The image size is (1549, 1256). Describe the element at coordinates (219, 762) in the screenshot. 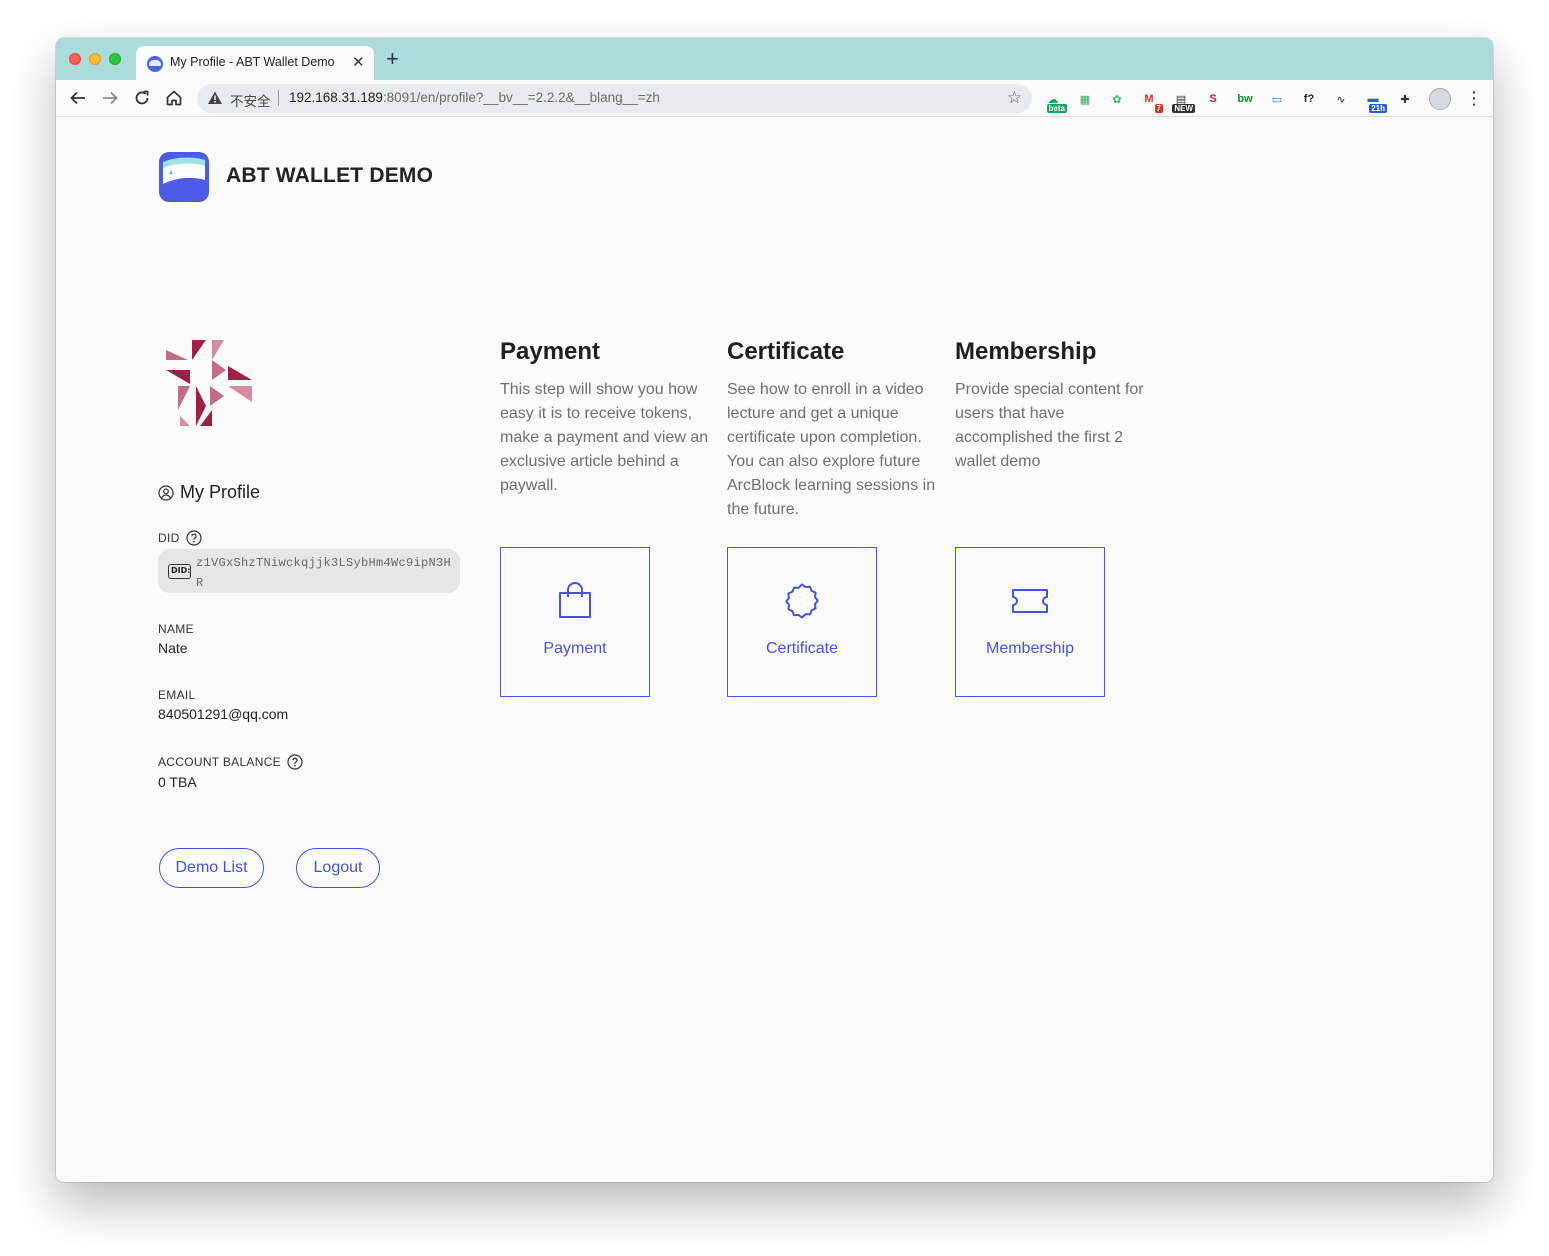

I see `balance-label: ACCOUNT BALANCE` at that location.